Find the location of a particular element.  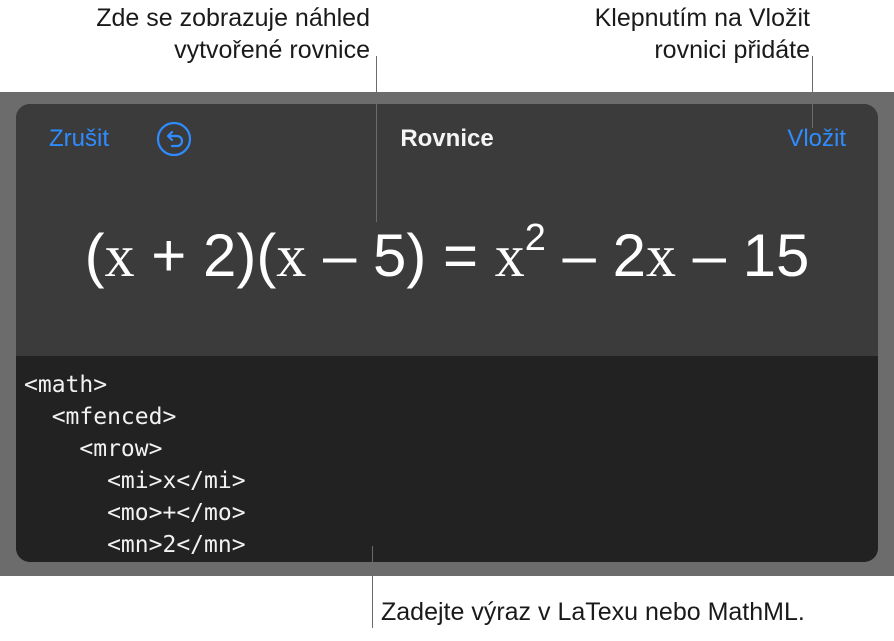

equation-term: + 2) is located at coordinates (195, 255).